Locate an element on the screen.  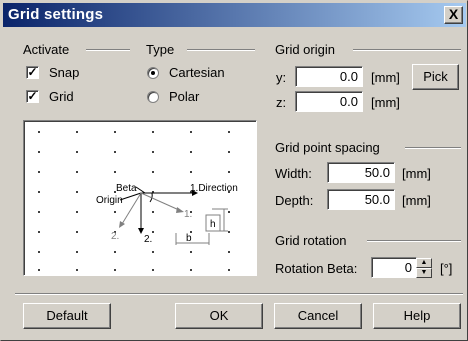
origin-text: Origin is located at coordinates (109, 200).